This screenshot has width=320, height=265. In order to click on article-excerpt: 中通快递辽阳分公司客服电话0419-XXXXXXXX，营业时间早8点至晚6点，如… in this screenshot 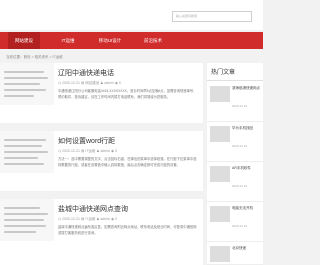, I will do `click(127, 94)`.